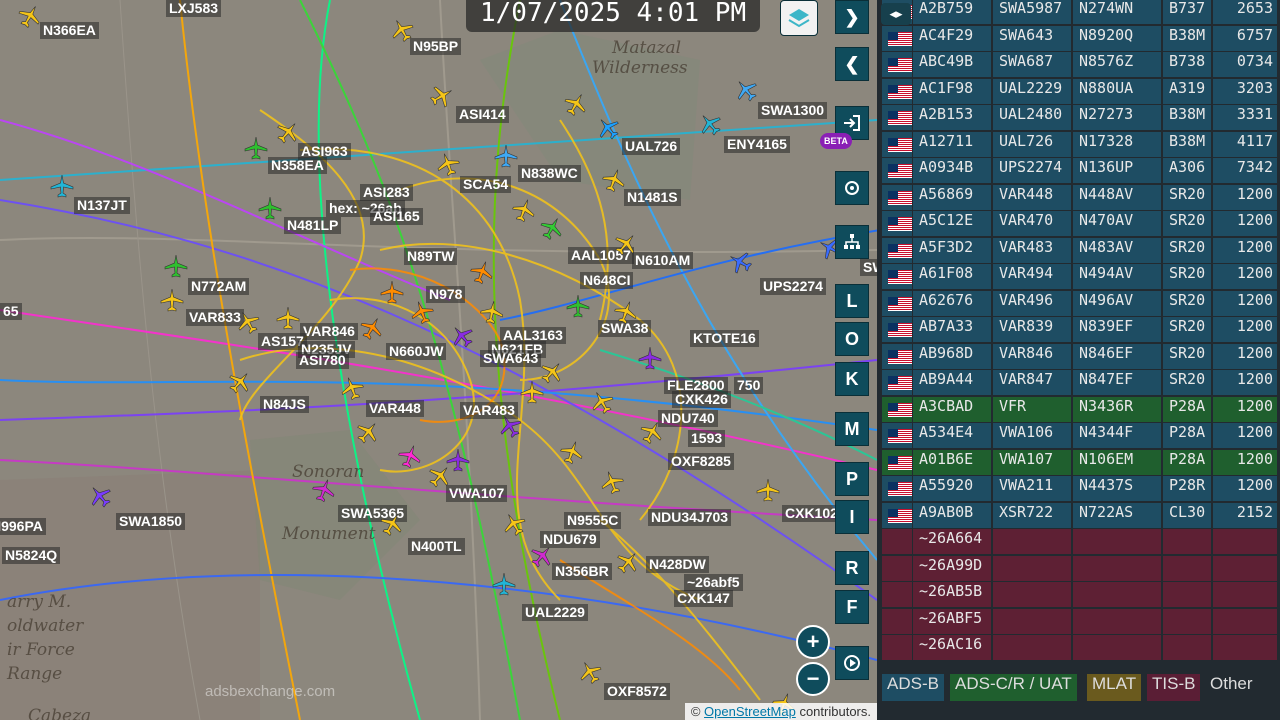  Describe the element at coordinates (1078, 91) in the screenshot. I see `table-row: AC1F98 UAL2229 N880UA A319 3203` at that location.